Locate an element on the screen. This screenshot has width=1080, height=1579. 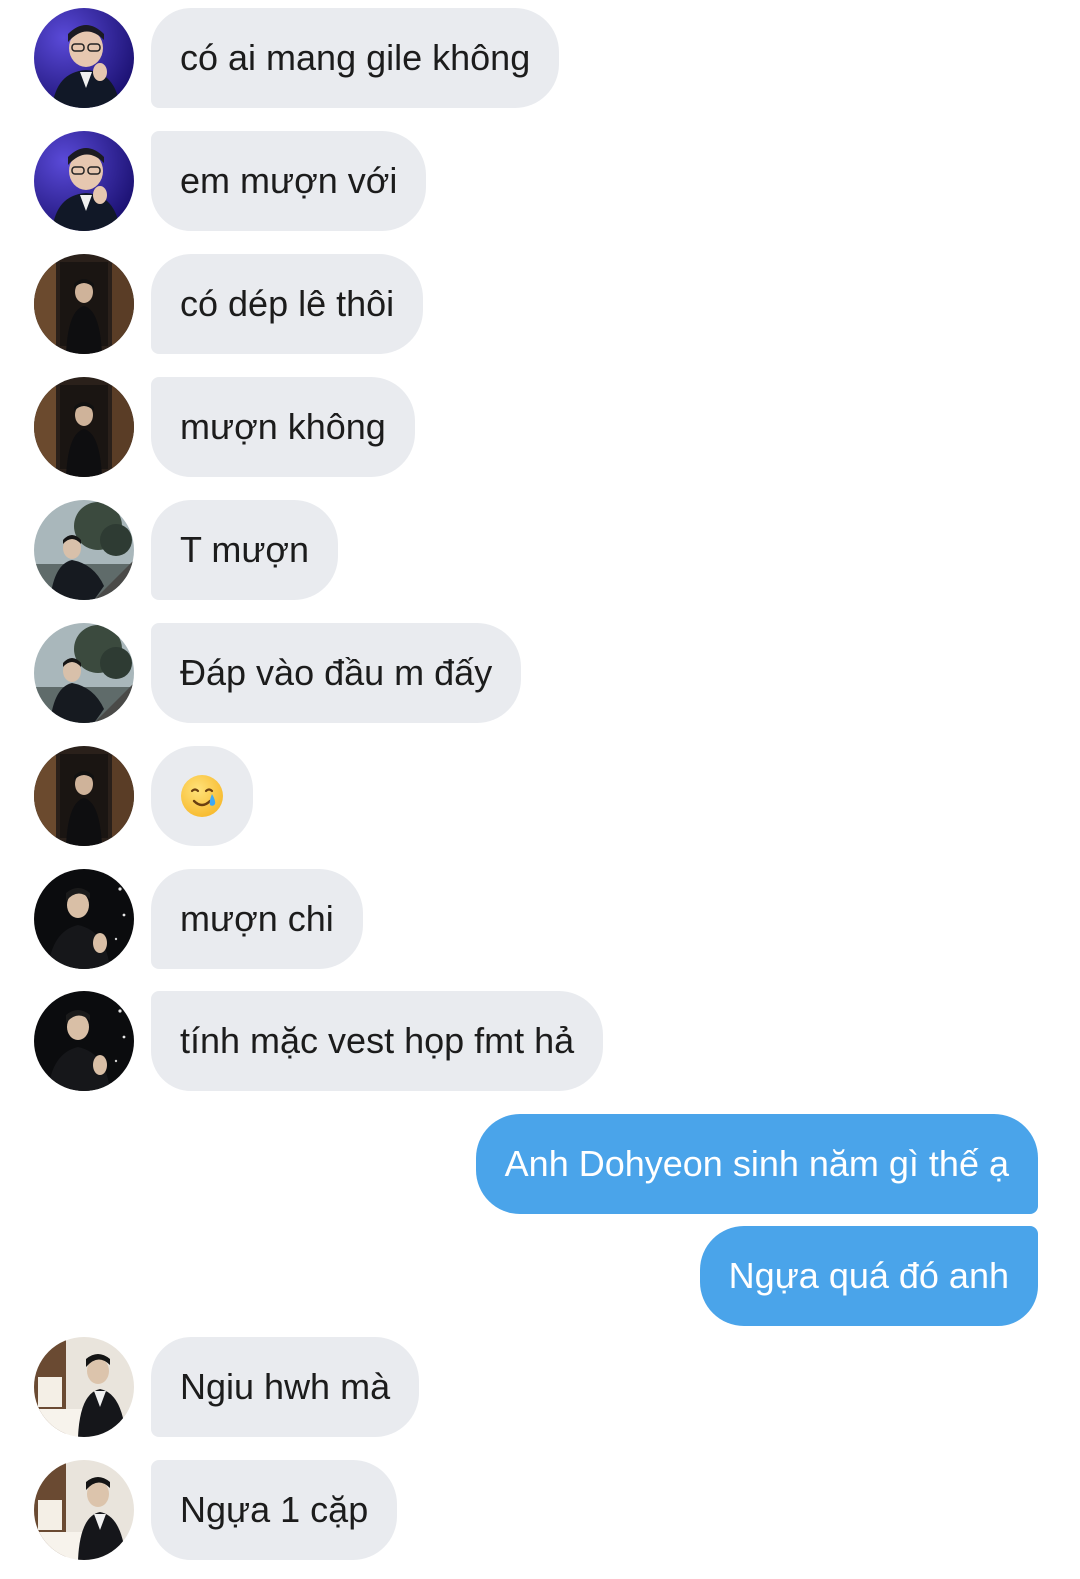
message-bubble-outgoing: Ngựa quá đó anh is located at coordinates (868, 1276).